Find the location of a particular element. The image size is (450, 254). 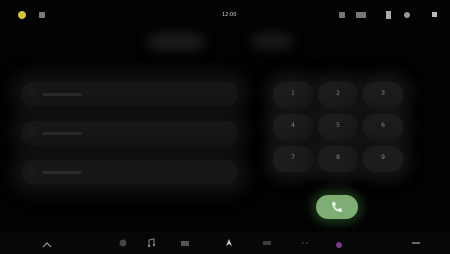

dial-key-9: 9 is located at coordinates (383, 159).